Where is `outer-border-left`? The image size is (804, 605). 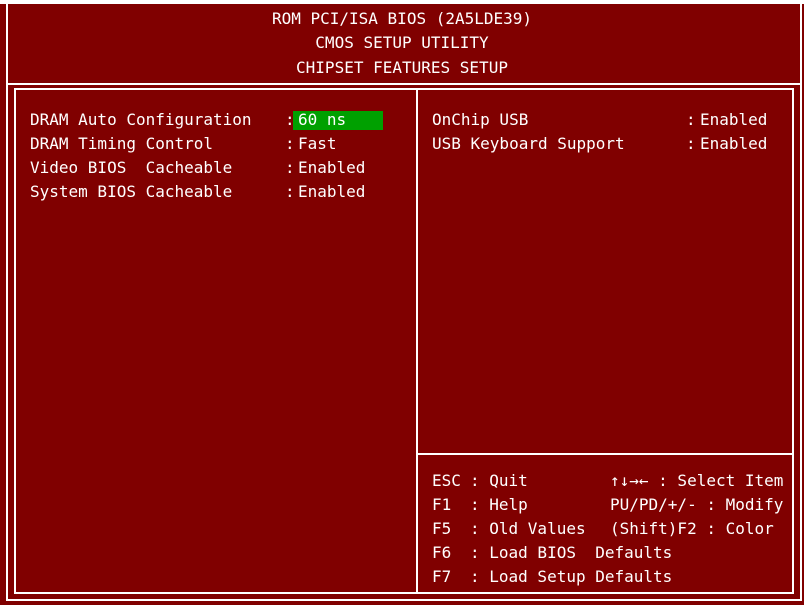
outer-border-left is located at coordinates (7, 302).